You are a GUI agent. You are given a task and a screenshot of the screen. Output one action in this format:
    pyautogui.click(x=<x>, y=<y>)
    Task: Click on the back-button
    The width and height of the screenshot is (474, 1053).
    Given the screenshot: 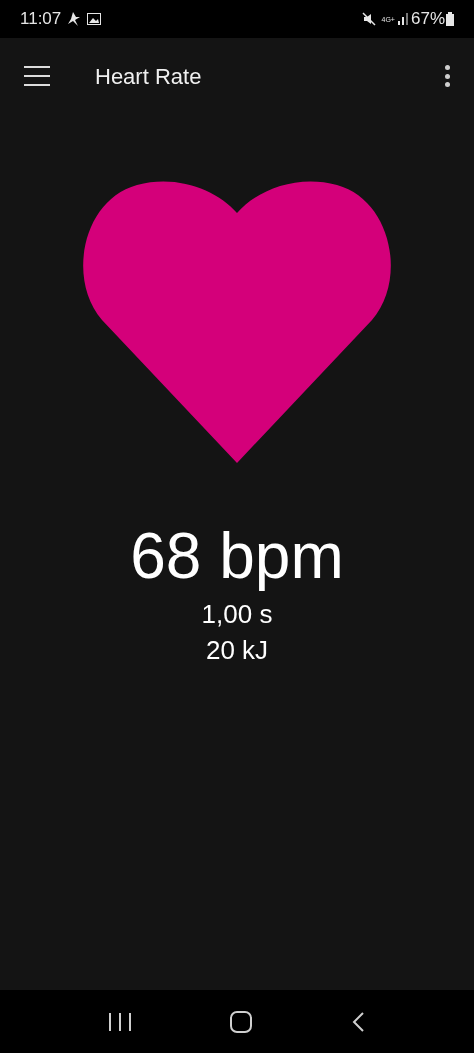 What is the action you would take?
    pyautogui.click(x=357, y=1021)
    